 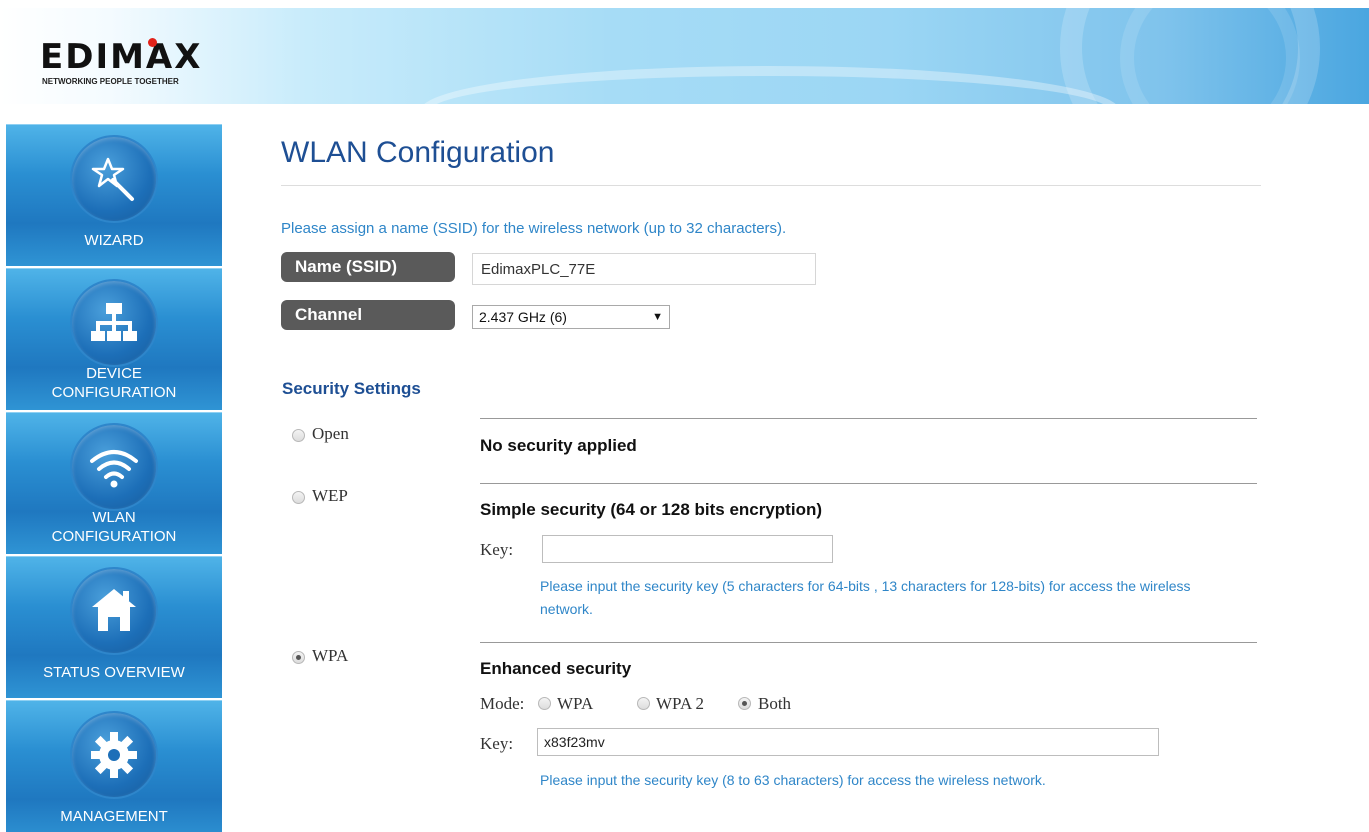 I want to click on sidebar-item-status-overview: STATUS OVERVIEW, so click(x=114, y=627).